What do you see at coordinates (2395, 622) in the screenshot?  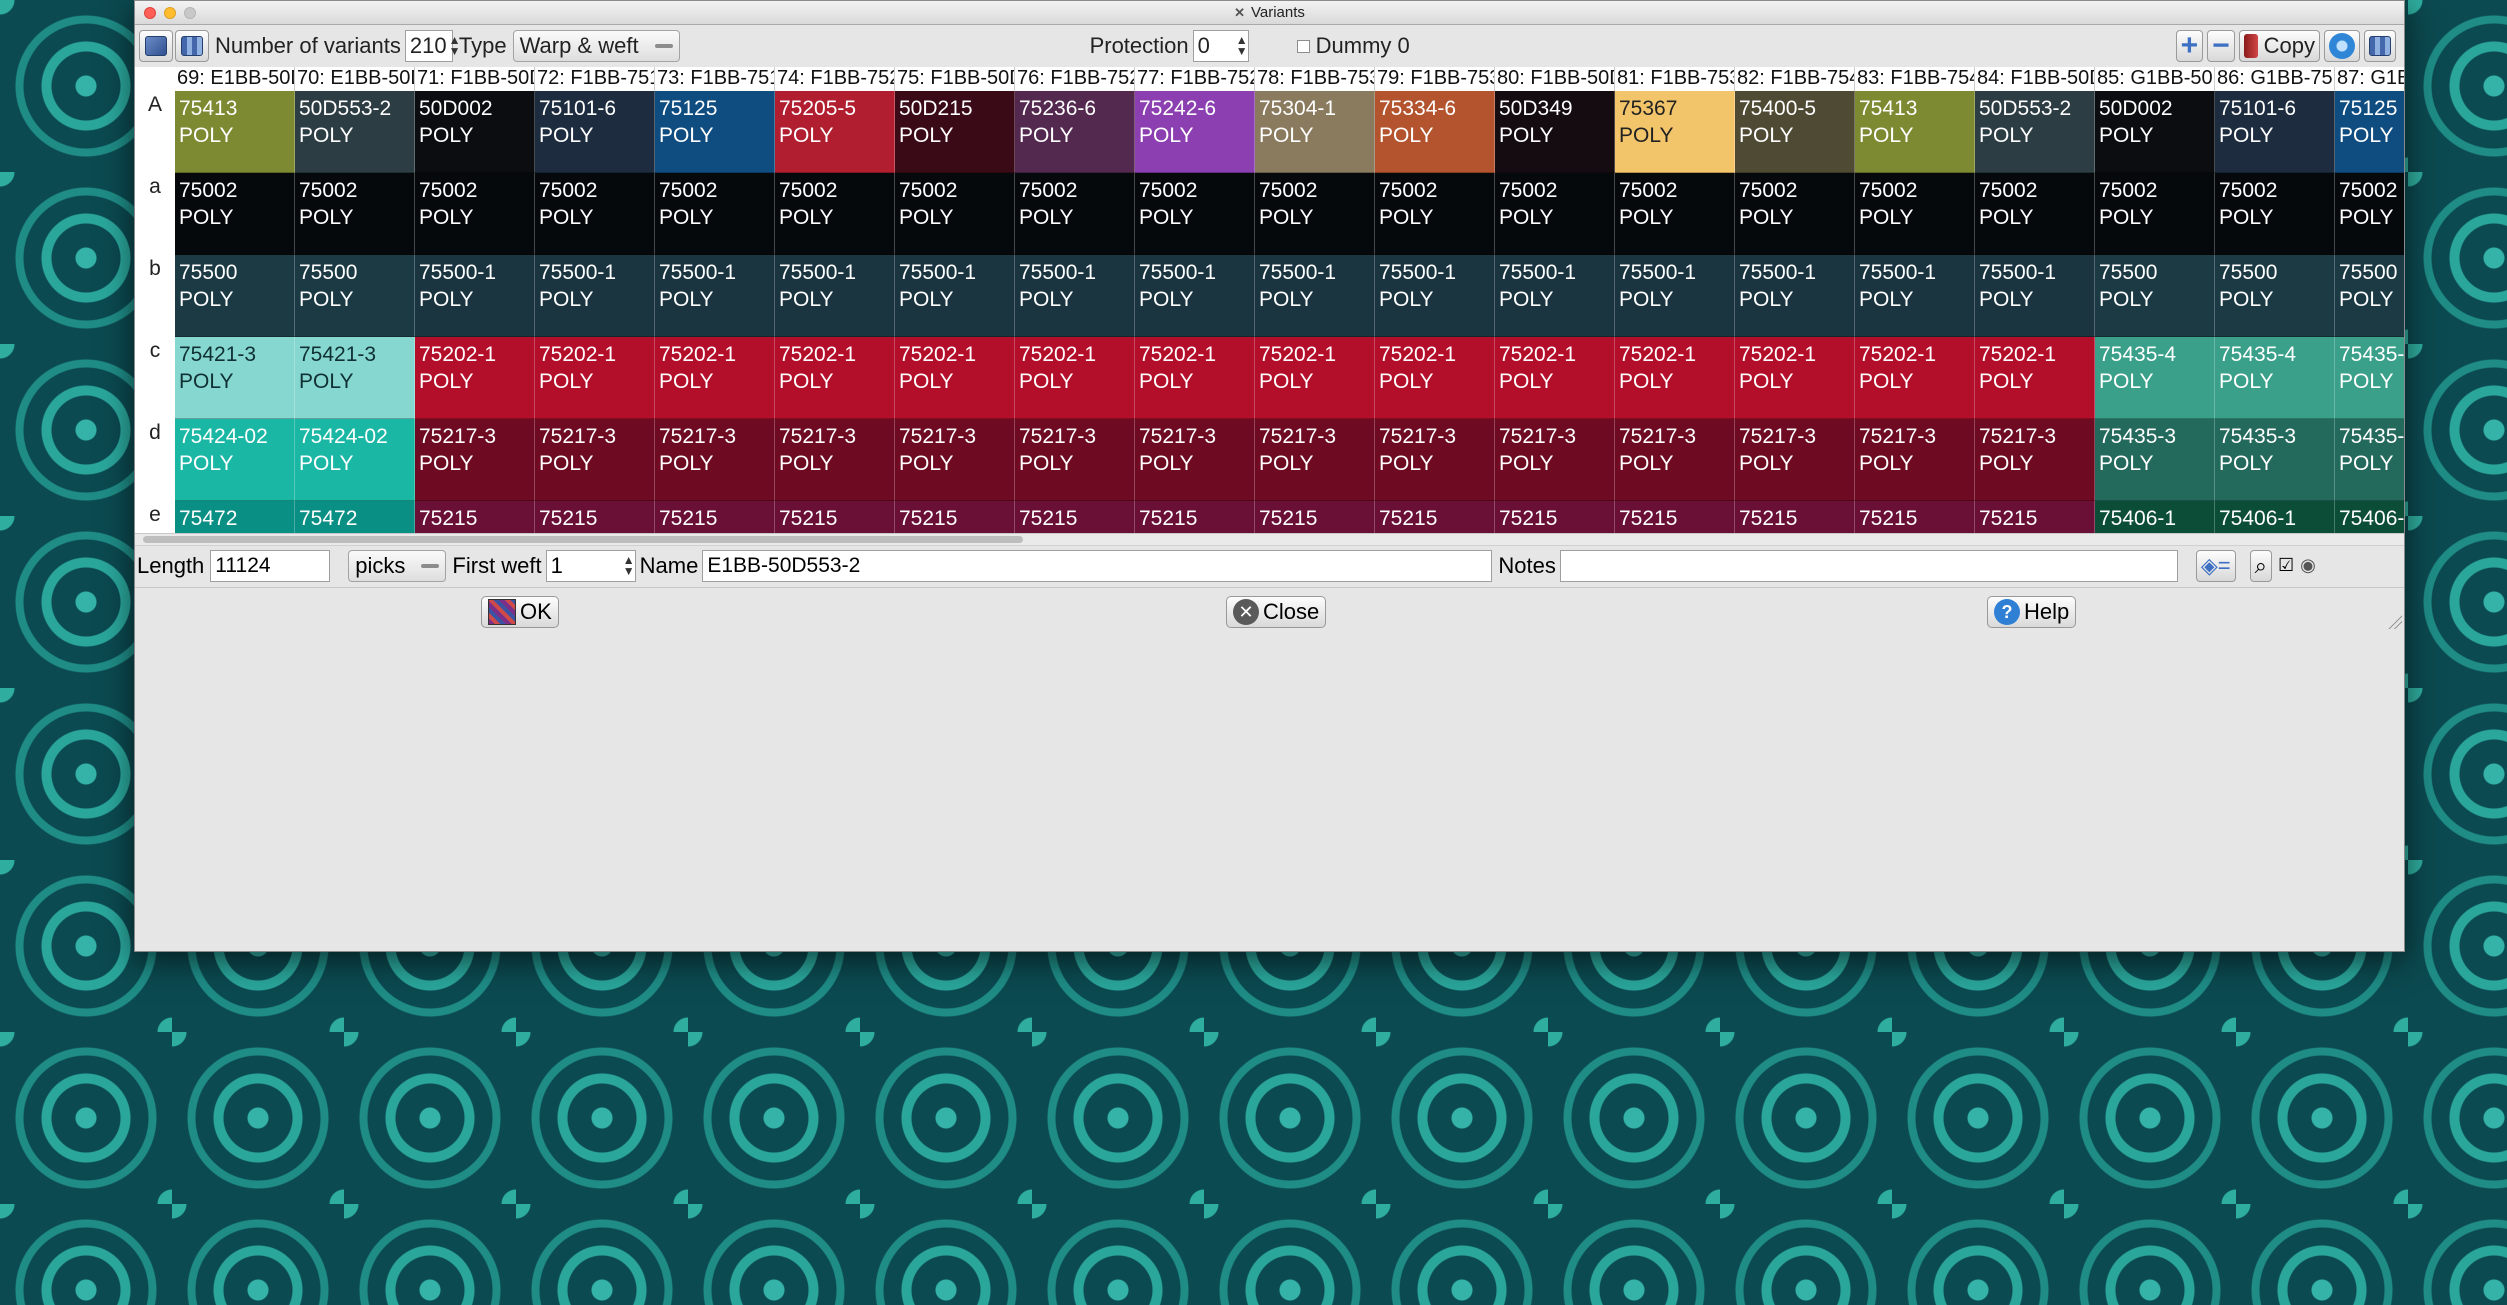 I see `resize-grip-icon` at bounding box center [2395, 622].